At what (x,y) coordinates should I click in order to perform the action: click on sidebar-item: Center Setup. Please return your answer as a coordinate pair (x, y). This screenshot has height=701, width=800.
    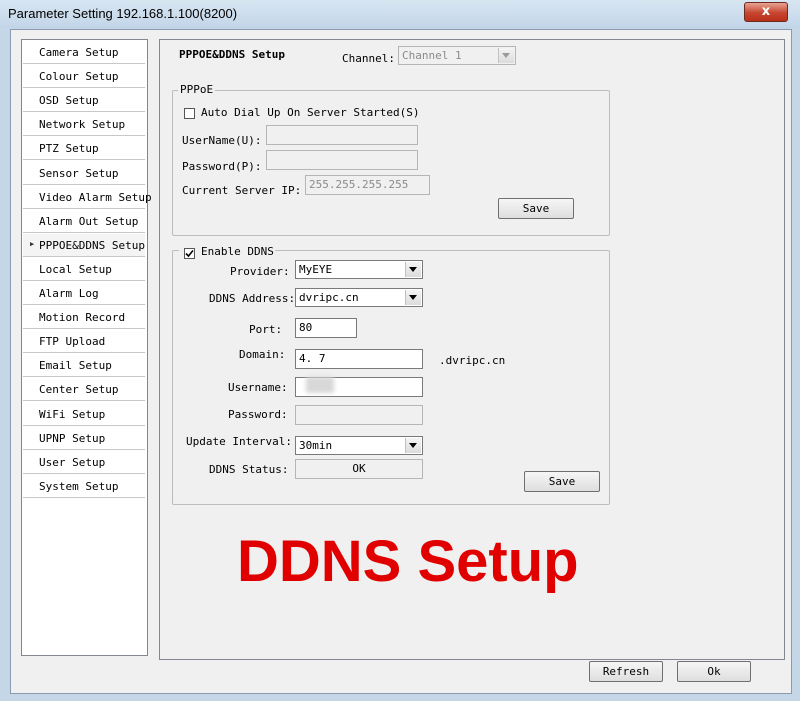
    Looking at the image, I should click on (84, 390).